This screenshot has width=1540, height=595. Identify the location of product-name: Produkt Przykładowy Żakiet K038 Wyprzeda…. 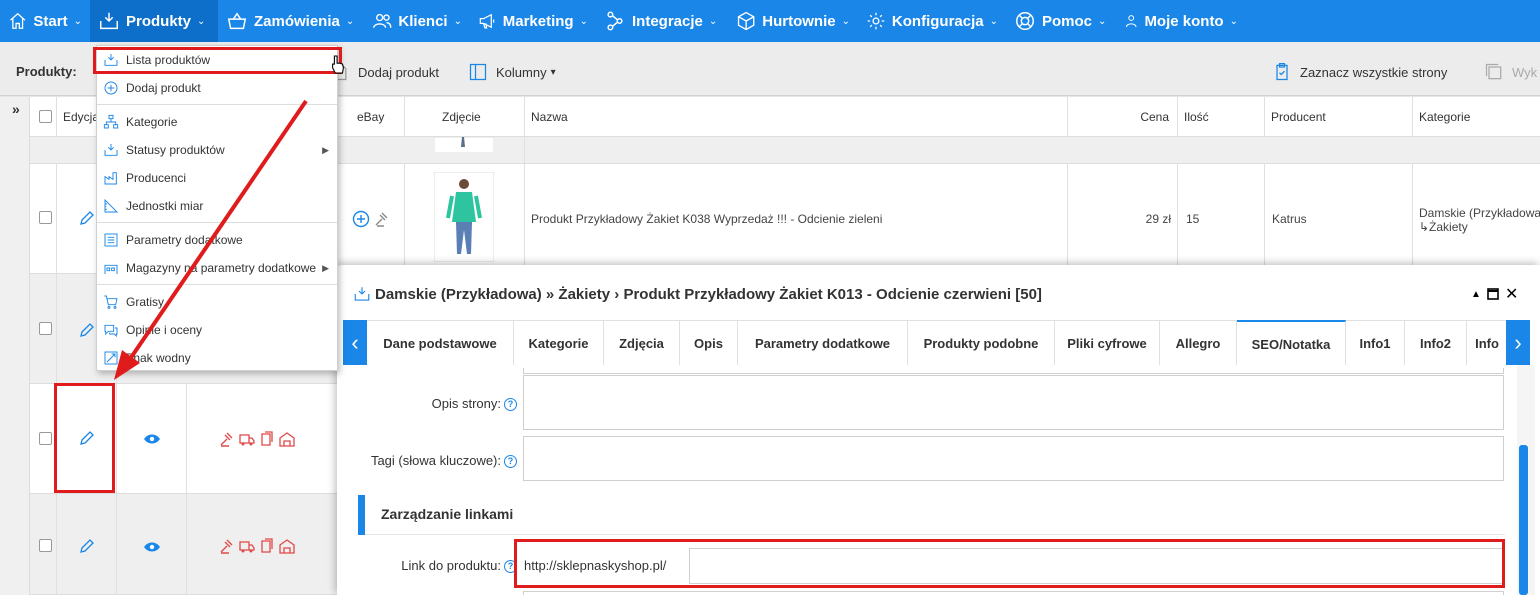
(706, 219).